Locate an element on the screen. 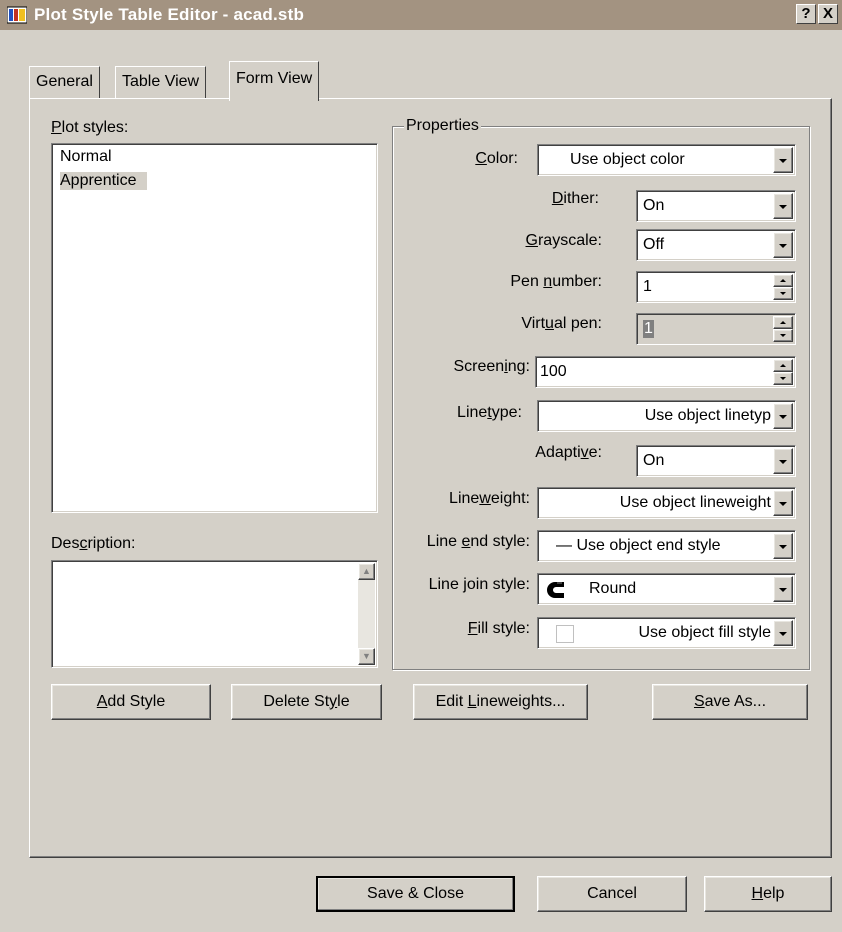 The width and height of the screenshot is (842, 932). pen-number-label: Pen number: is located at coordinates (556, 281).